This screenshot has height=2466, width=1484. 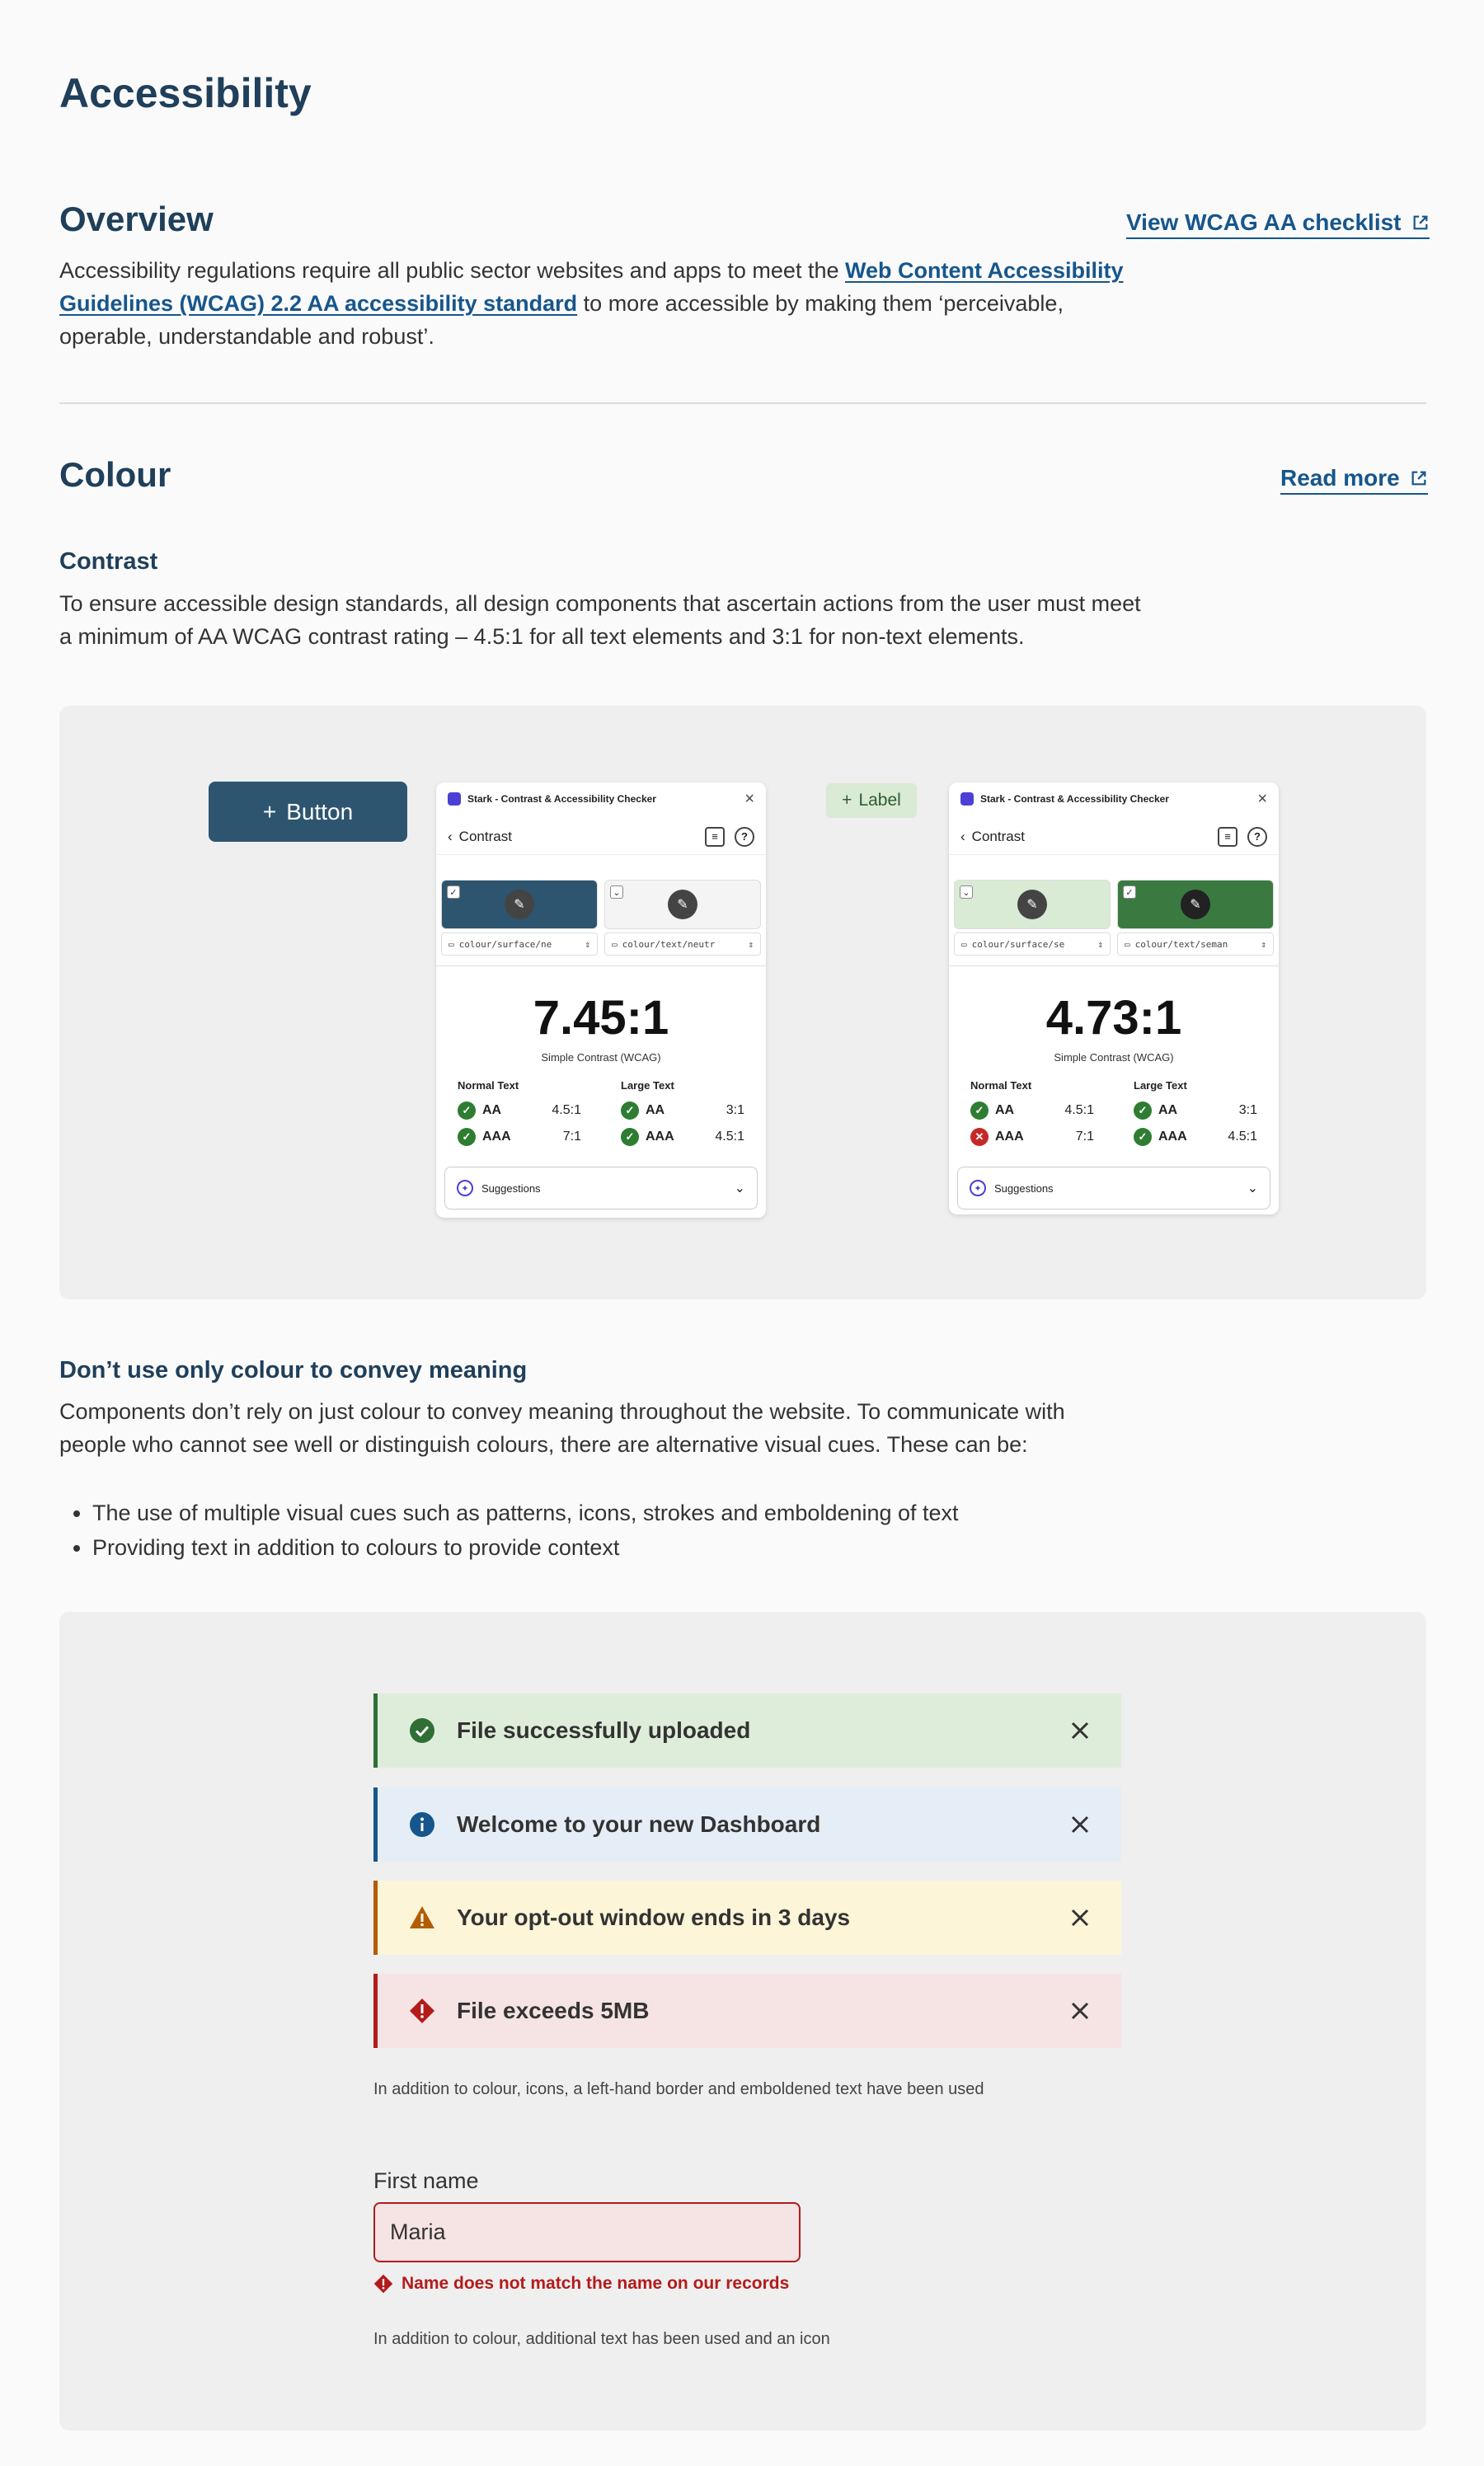 What do you see at coordinates (561, 799) in the screenshot?
I see `checker-app-title: Stark - Contrast & Accessibility Checker` at bounding box center [561, 799].